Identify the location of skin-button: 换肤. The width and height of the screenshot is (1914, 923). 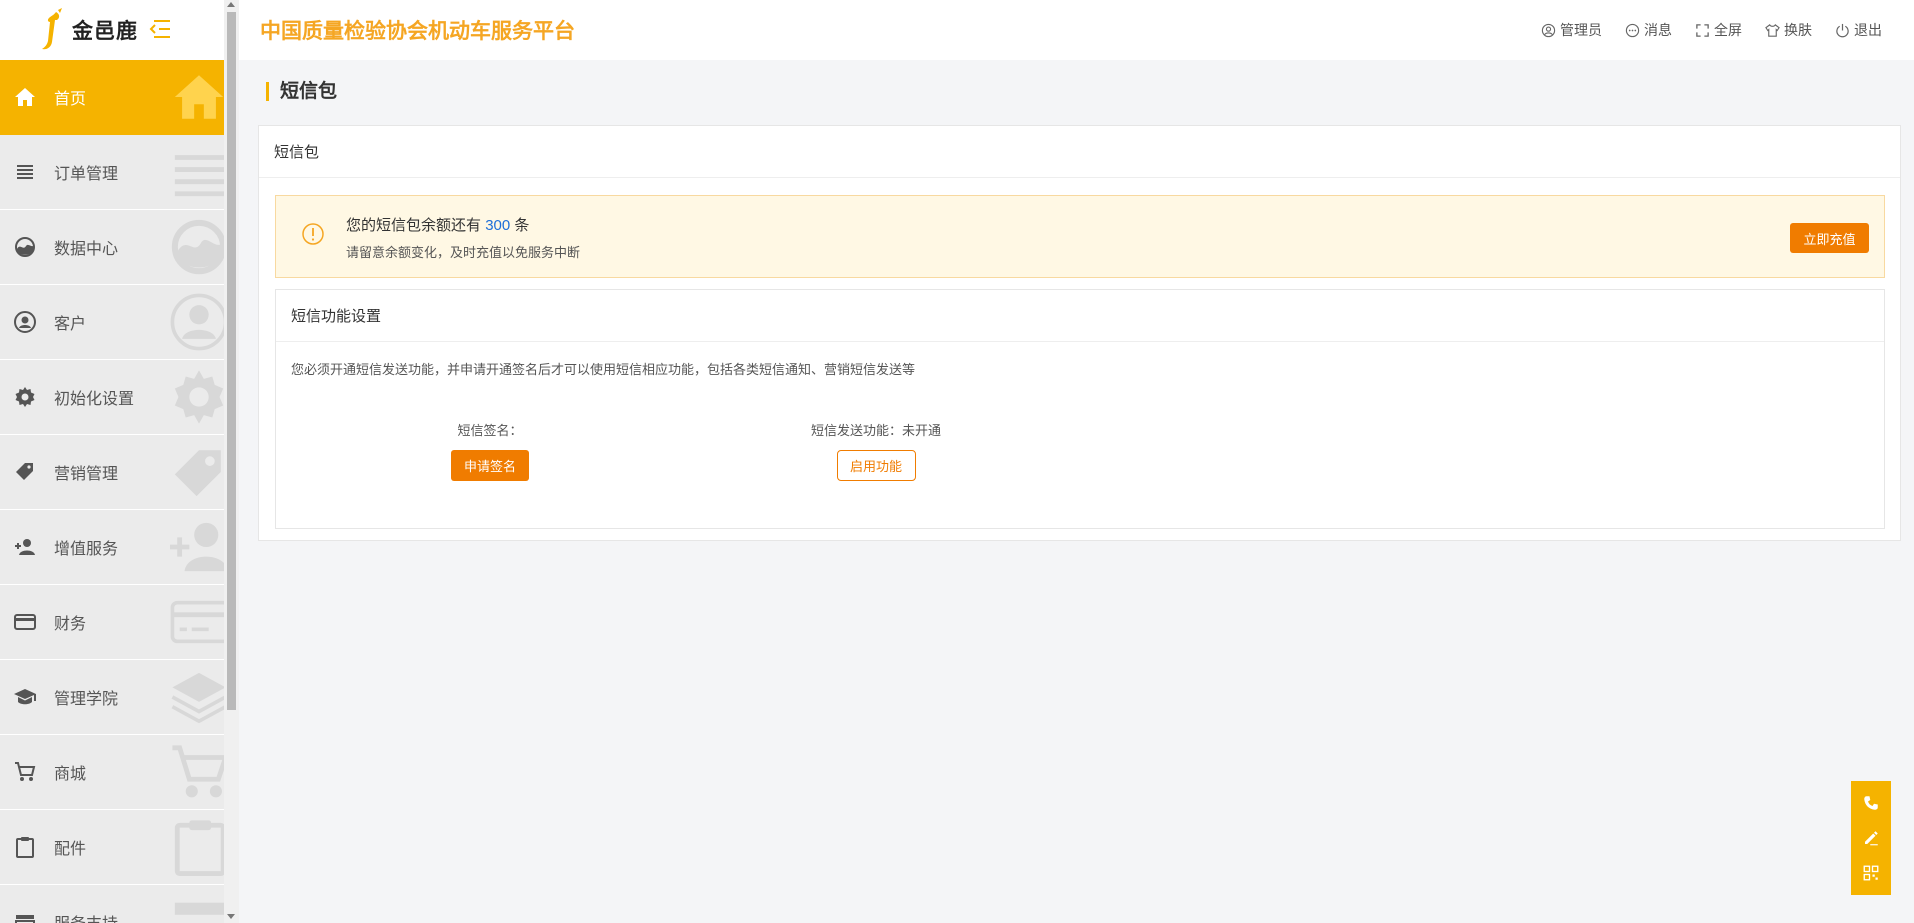
(1788, 30).